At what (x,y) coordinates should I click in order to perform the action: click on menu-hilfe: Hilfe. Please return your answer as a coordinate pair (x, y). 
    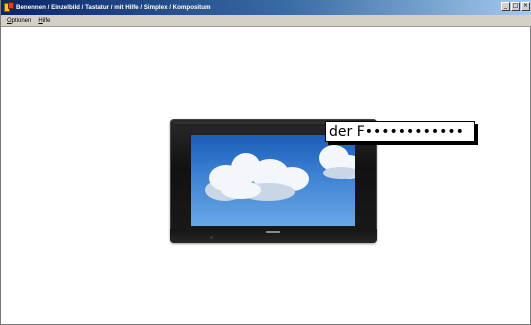
    Looking at the image, I should click on (44, 21).